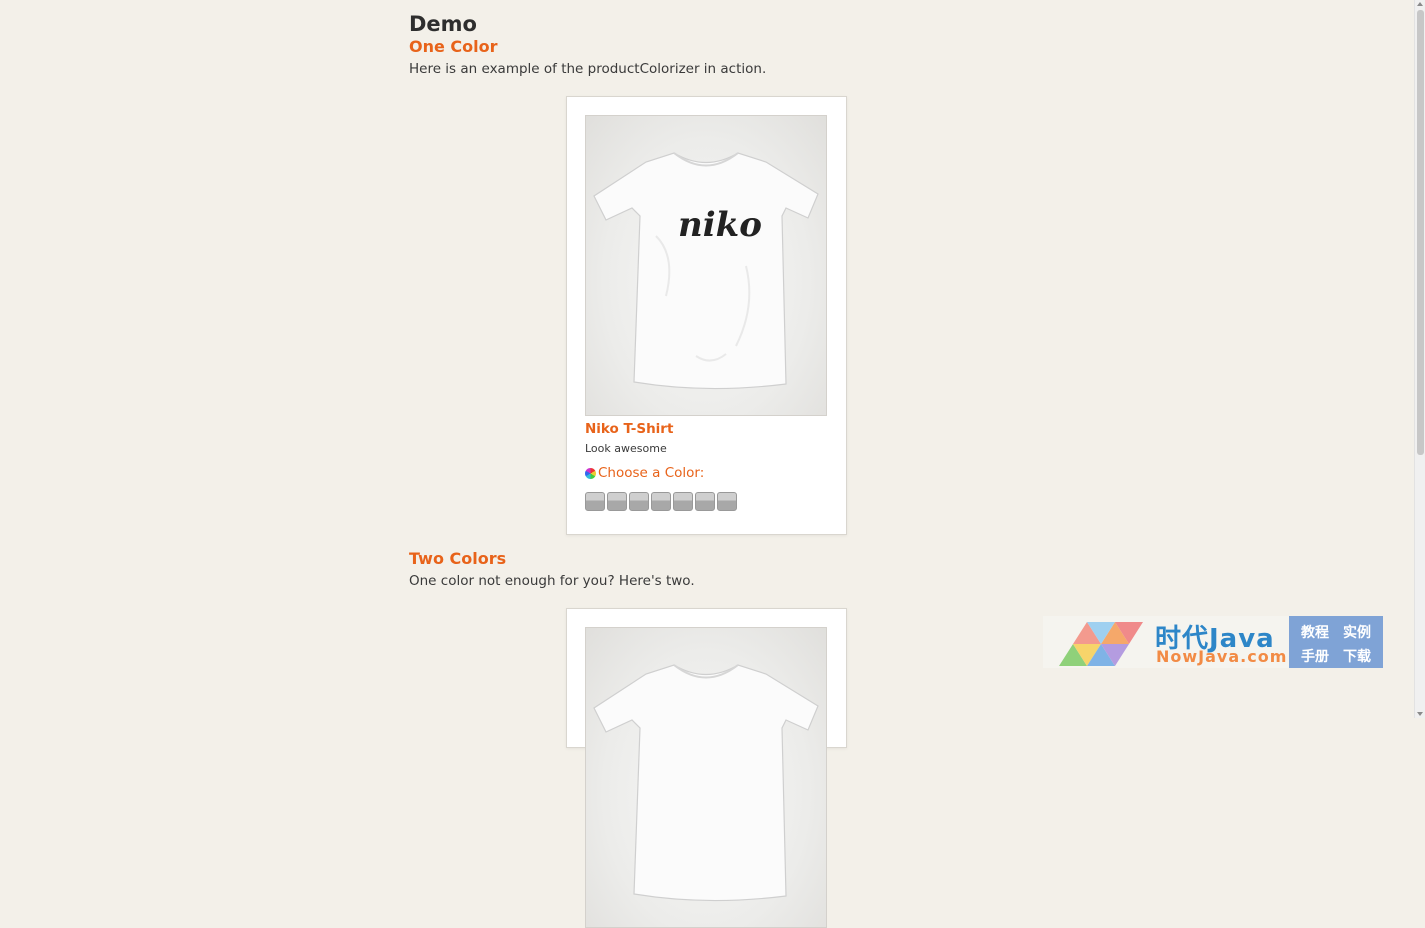 The height and width of the screenshot is (928, 1425). What do you see at coordinates (1420, 714) in the screenshot?
I see `scroll-down-icon` at bounding box center [1420, 714].